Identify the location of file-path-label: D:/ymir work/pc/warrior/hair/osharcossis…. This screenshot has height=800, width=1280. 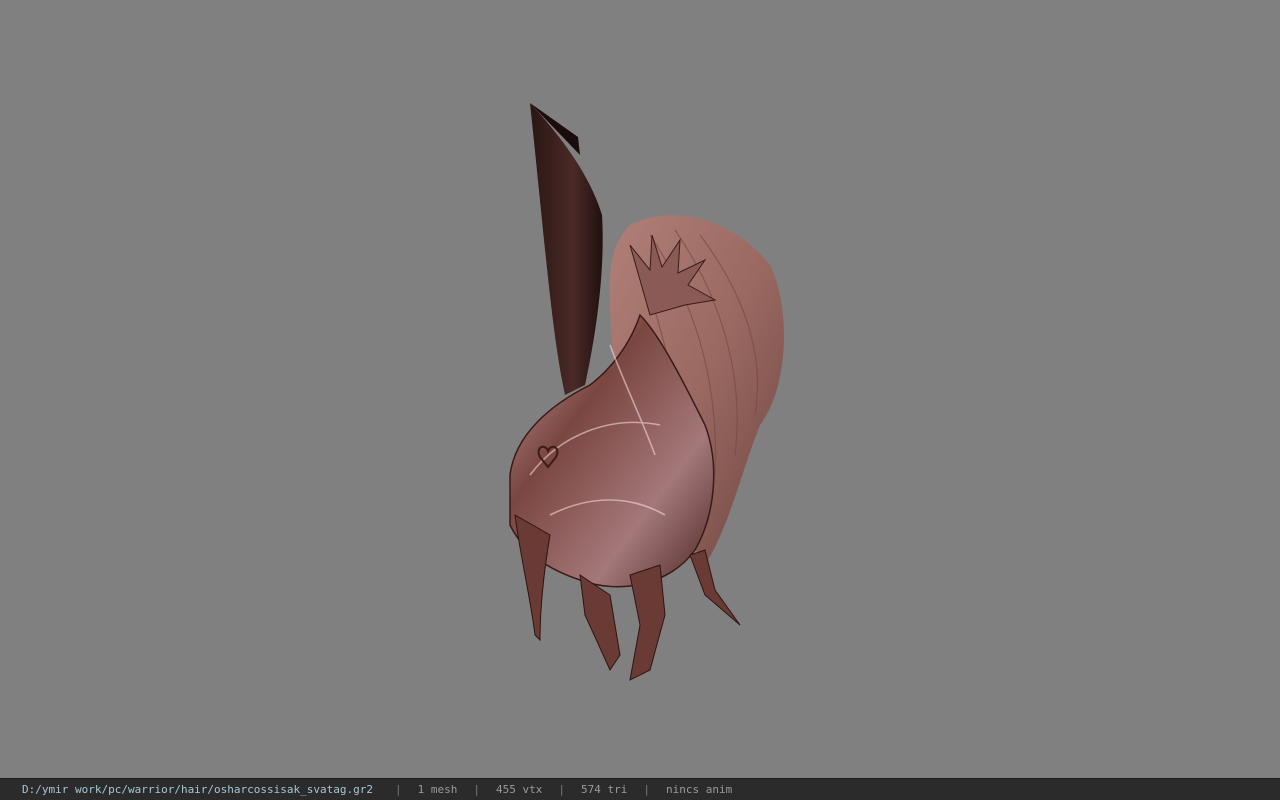
(197, 789).